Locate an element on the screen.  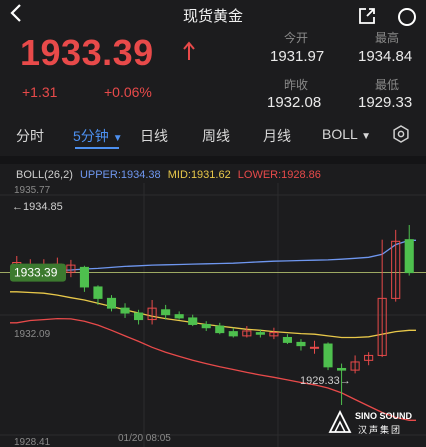
current-price-tag-label: 1933.39 is located at coordinates (36, 273).